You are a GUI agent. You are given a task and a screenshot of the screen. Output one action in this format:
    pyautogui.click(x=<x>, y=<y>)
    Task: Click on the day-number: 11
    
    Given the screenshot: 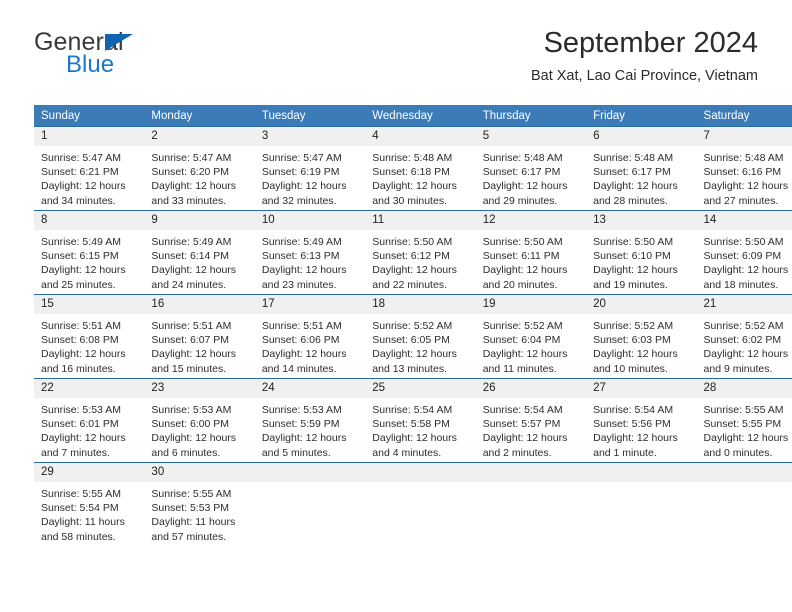 What is the action you would take?
    pyautogui.click(x=420, y=220)
    